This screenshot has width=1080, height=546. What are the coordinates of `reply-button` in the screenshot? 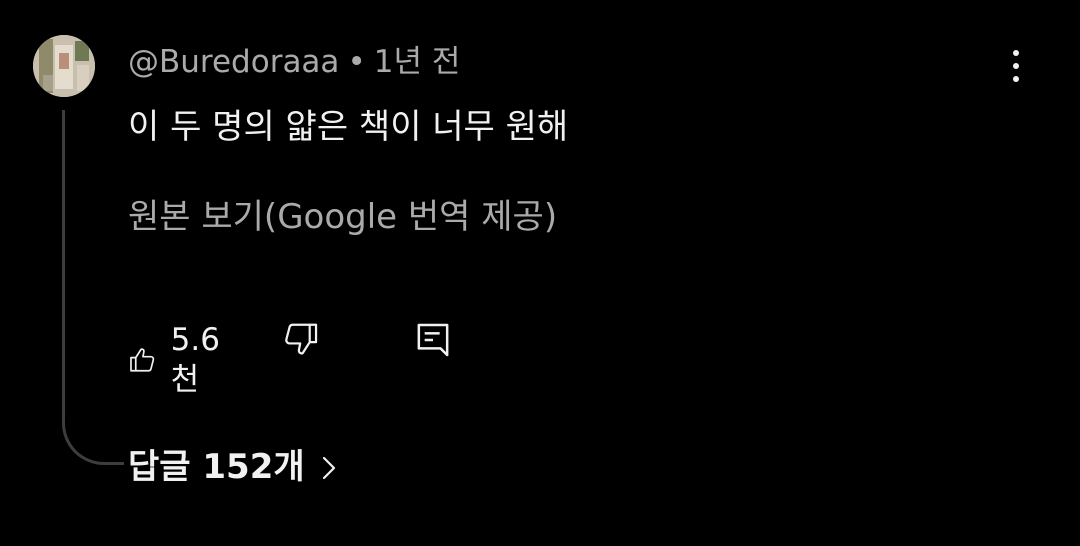 It's located at (433, 342).